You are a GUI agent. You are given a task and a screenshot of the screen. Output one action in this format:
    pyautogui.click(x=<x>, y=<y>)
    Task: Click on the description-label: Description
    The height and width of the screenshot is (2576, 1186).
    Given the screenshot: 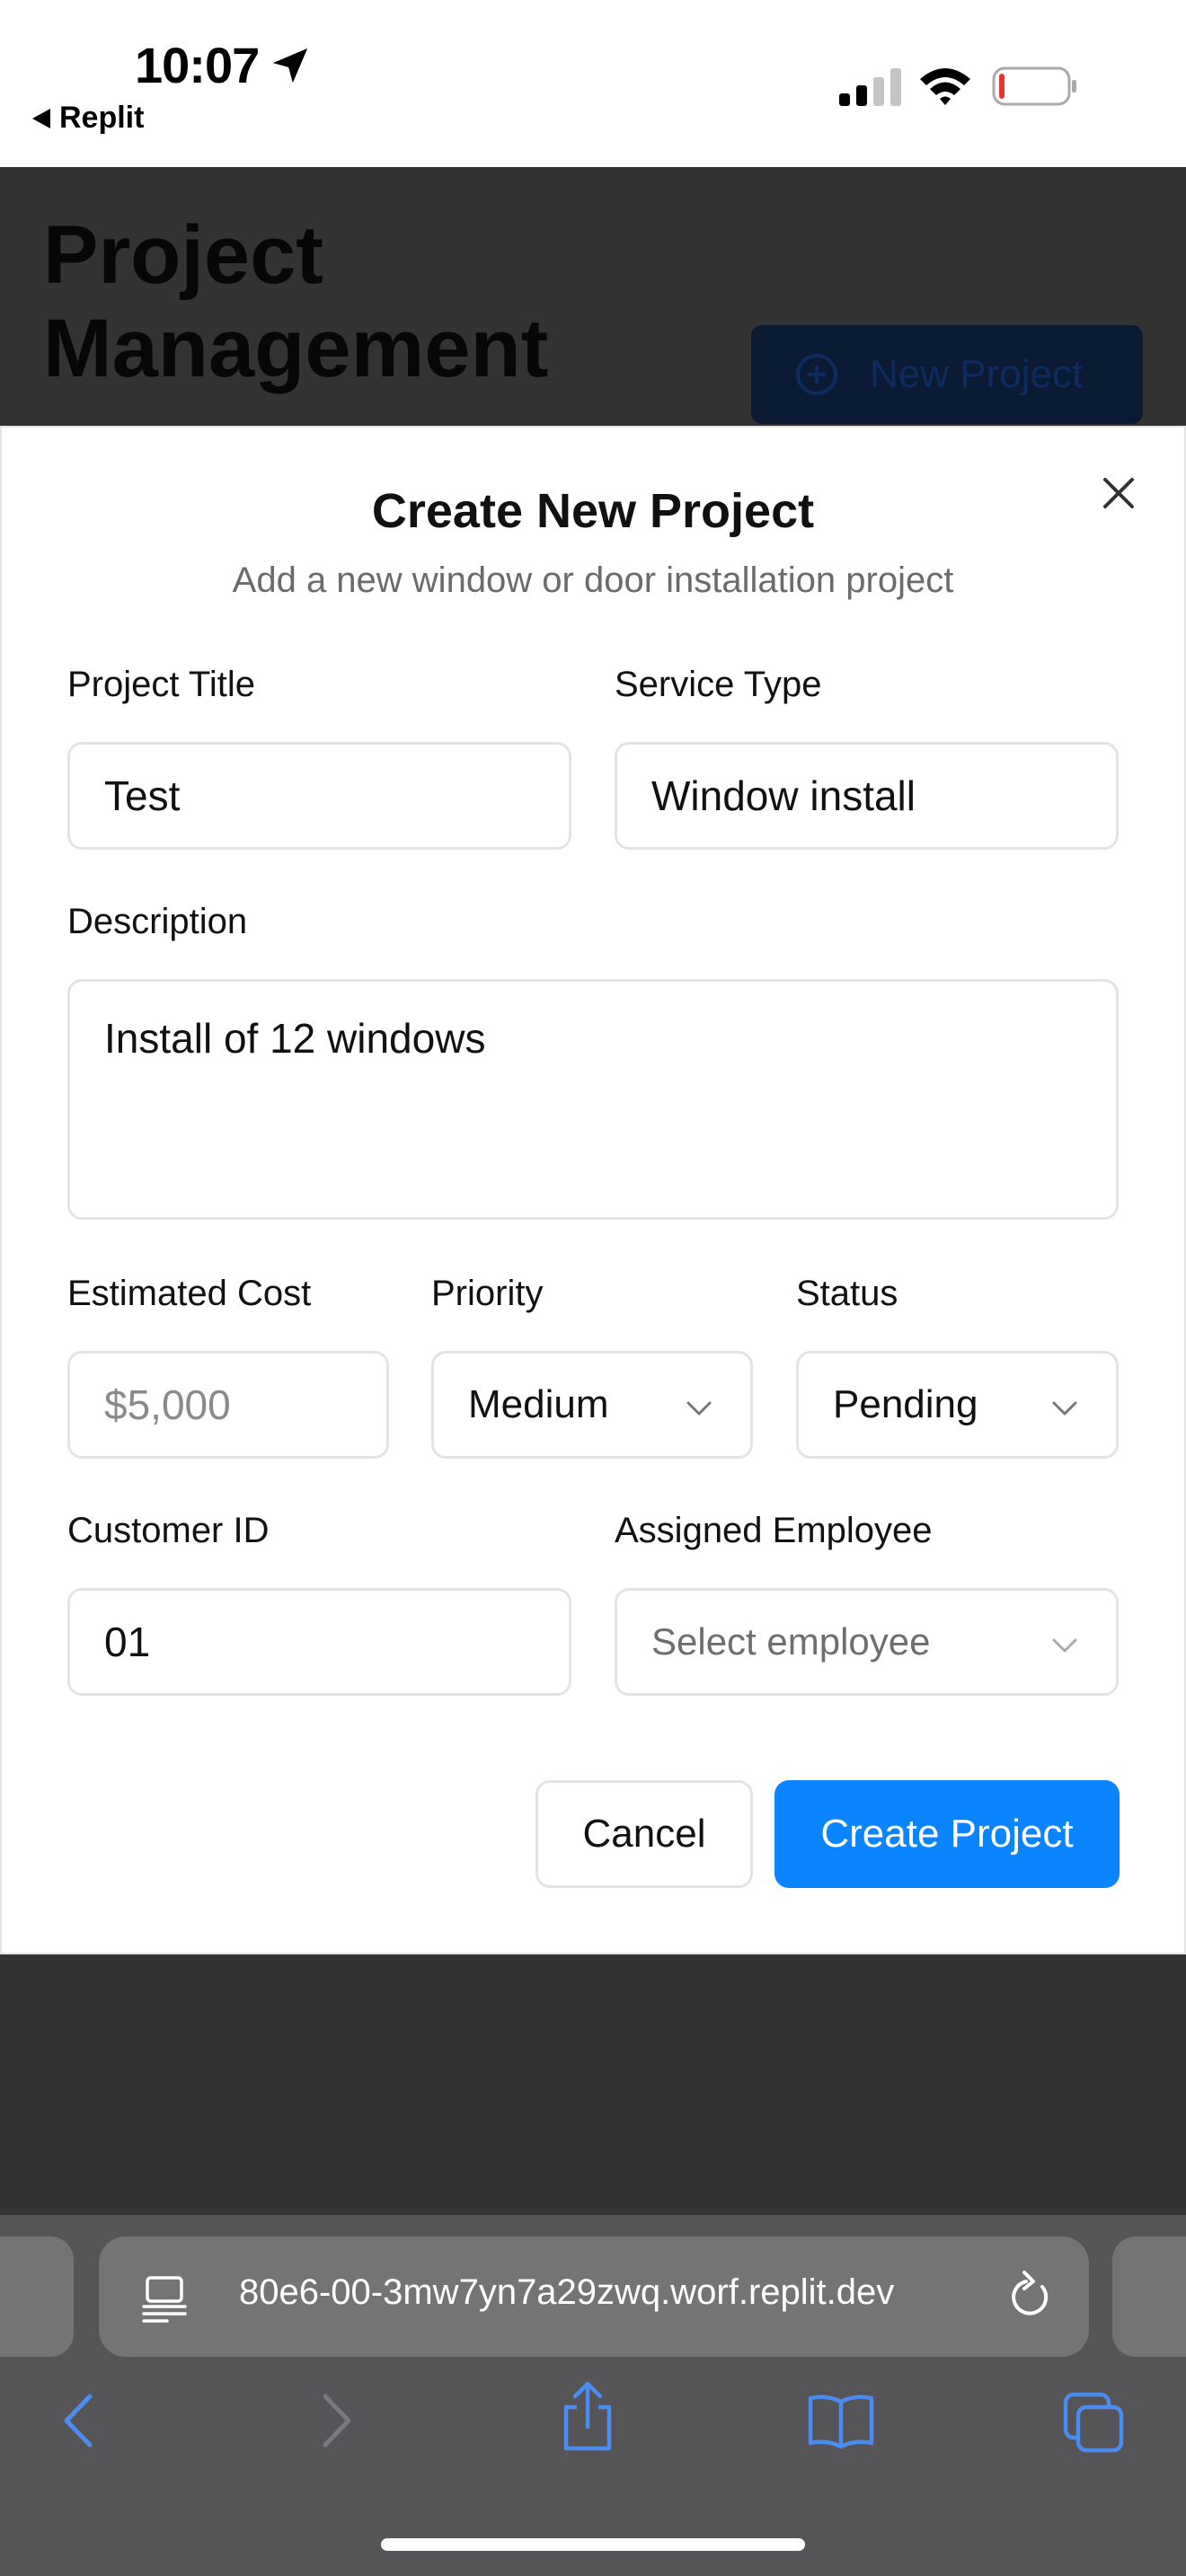 What is the action you would take?
    pyautogui.click(x=157, y=921)
    